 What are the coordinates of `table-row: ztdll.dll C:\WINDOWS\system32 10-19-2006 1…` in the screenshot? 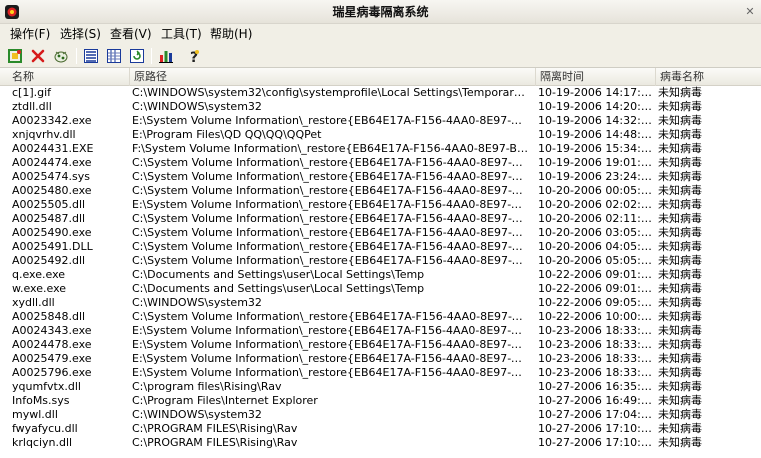 It's located at (380, 107).